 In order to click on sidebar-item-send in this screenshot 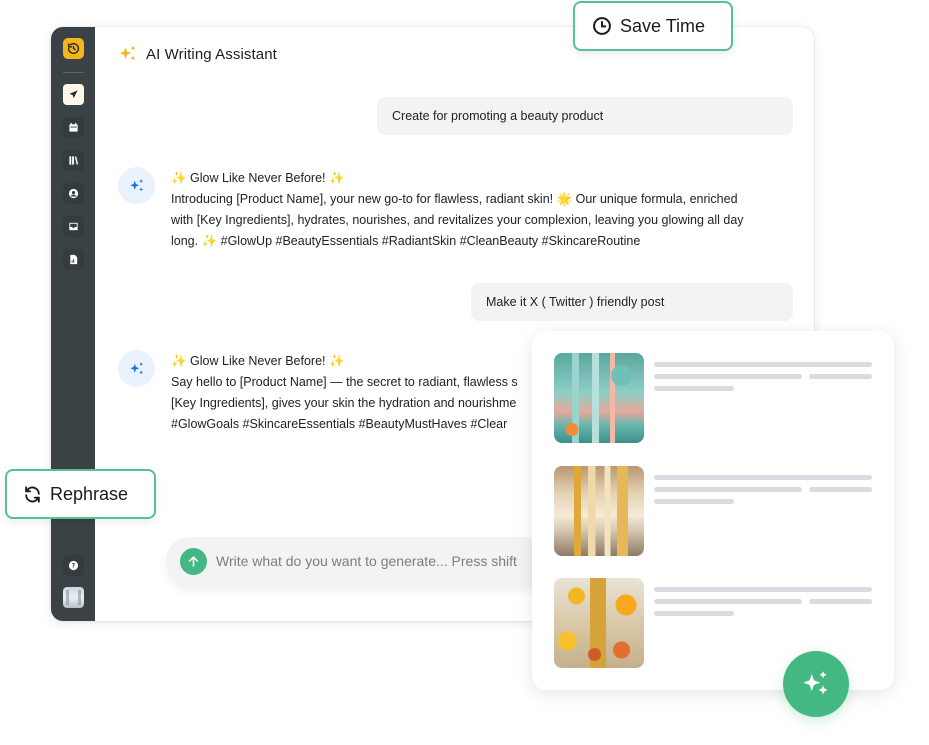, I will do `click(73, 94)`.